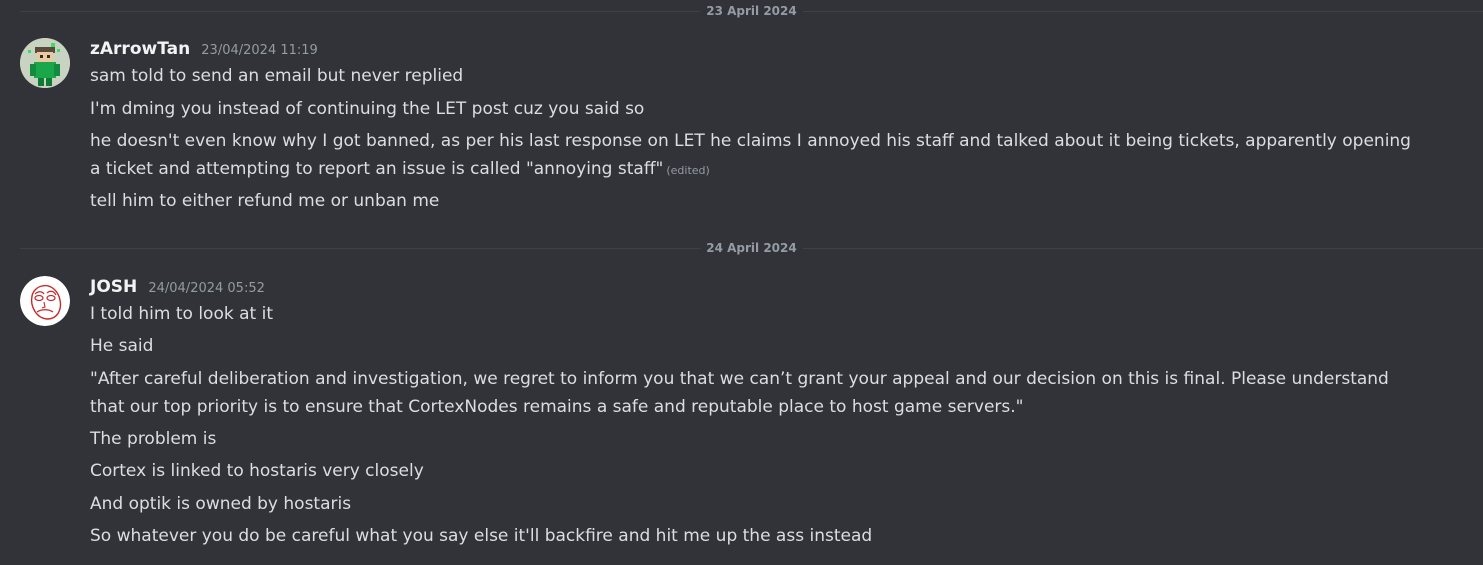 The height and width of the screenshot is (565, 1483). What do you see at coordinates (265, 201) in the screenshot?
I see `message-line: tell him to either refund me or unban me` at bounding box center [265, 201].